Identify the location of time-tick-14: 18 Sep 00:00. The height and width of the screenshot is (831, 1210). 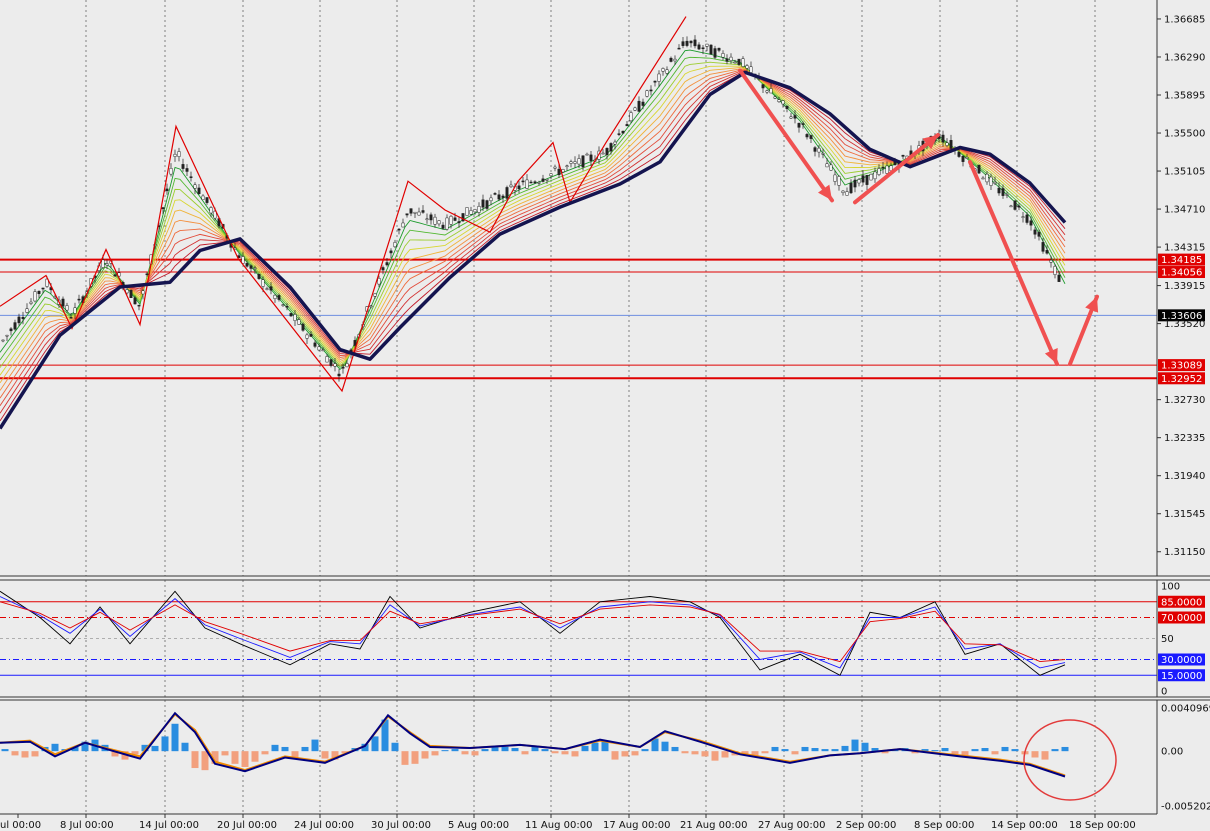
(1102, 825).